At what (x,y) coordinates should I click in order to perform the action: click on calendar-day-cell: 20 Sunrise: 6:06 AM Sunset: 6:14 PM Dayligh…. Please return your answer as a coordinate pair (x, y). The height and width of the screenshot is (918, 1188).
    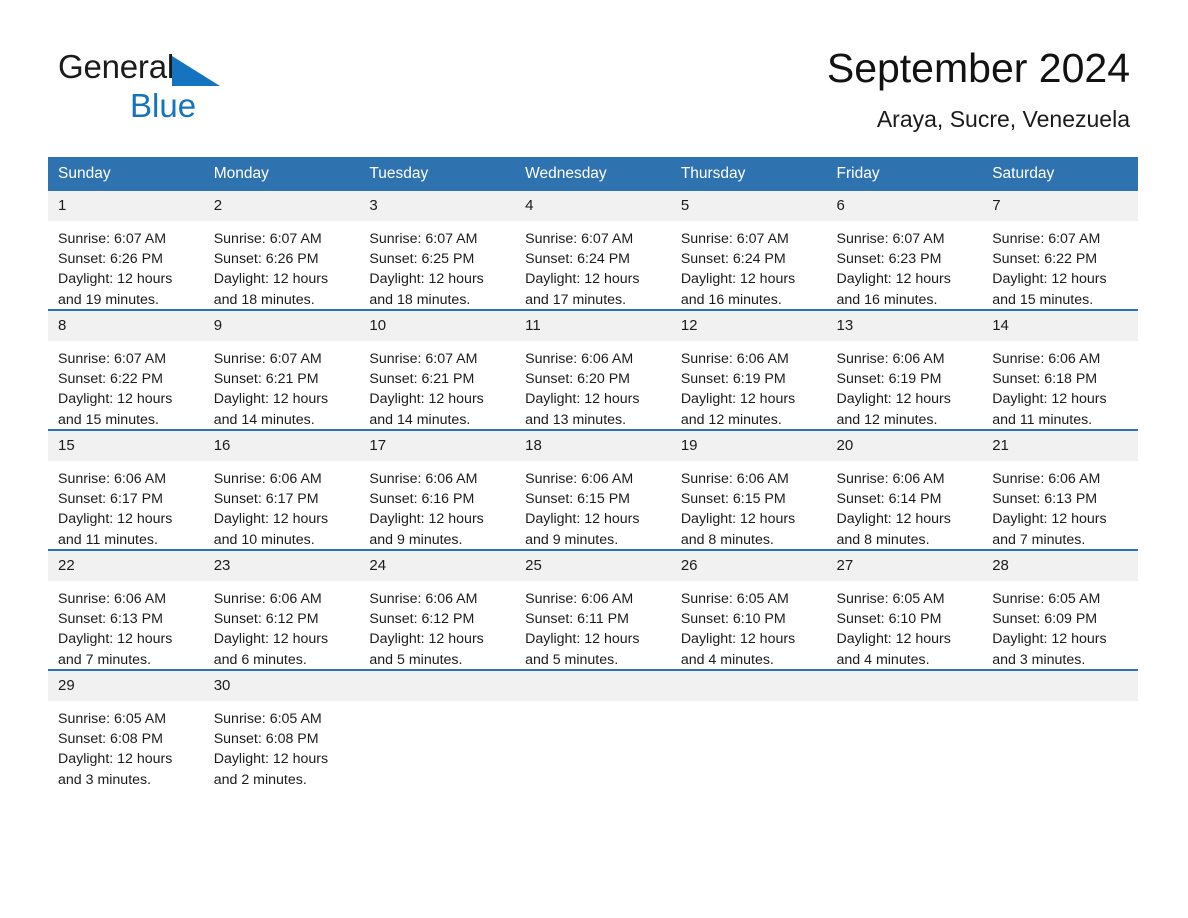
    Looking at the image, I should click on (904, 489).